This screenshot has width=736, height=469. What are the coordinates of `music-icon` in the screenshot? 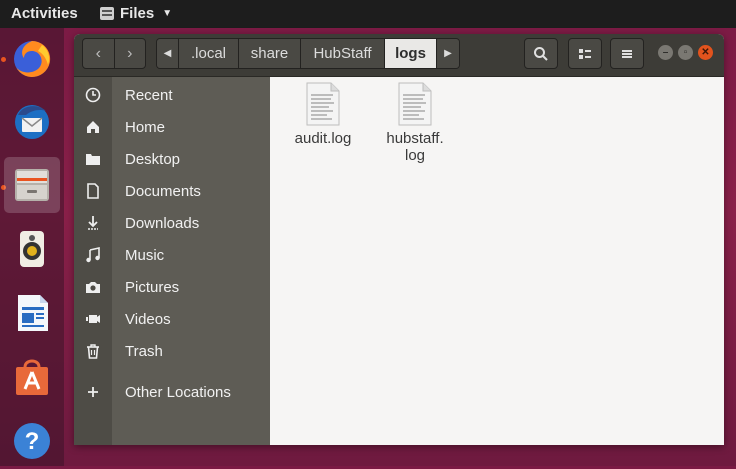 It's located at (93, 255).